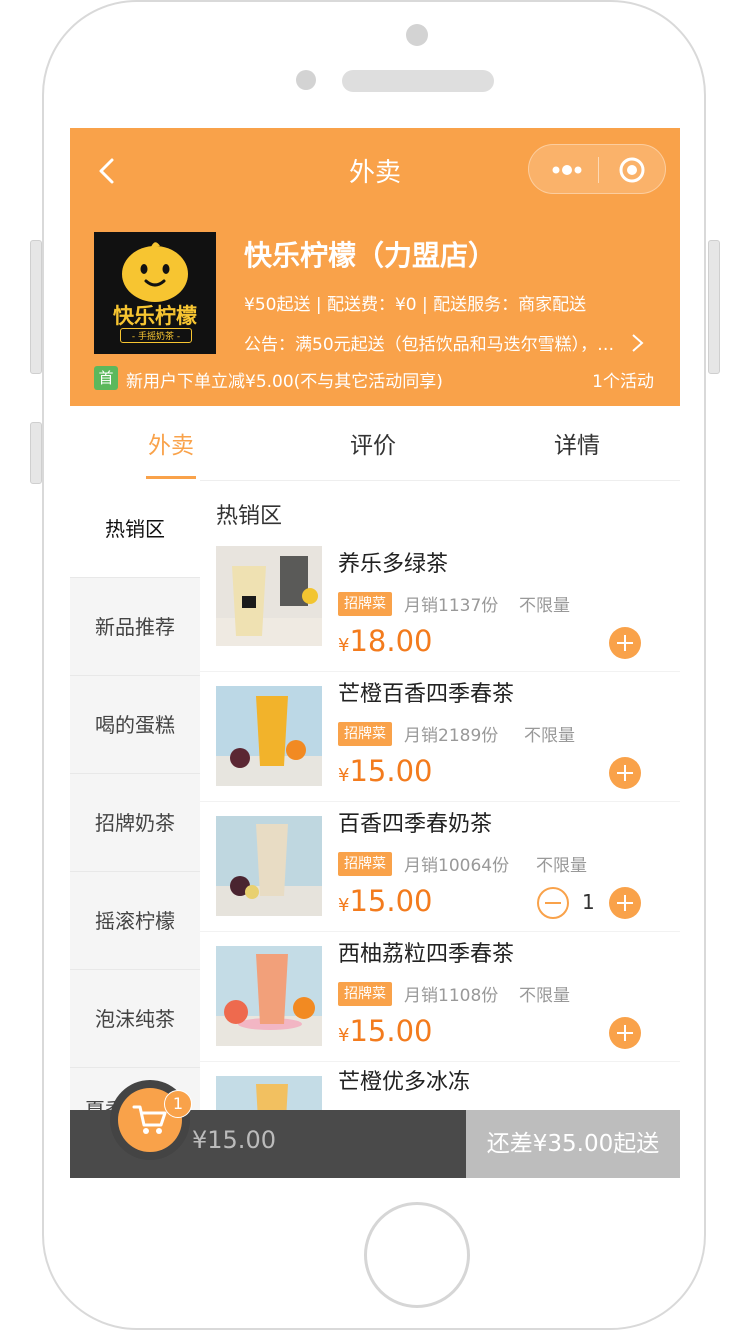 The height and width of the screenshot is (1334, 750). What do you see at coordinates (426, 954) in the screenshot?
I see `product-name: 西柚荔粒四季春茶` at bounding box center [426, 954].